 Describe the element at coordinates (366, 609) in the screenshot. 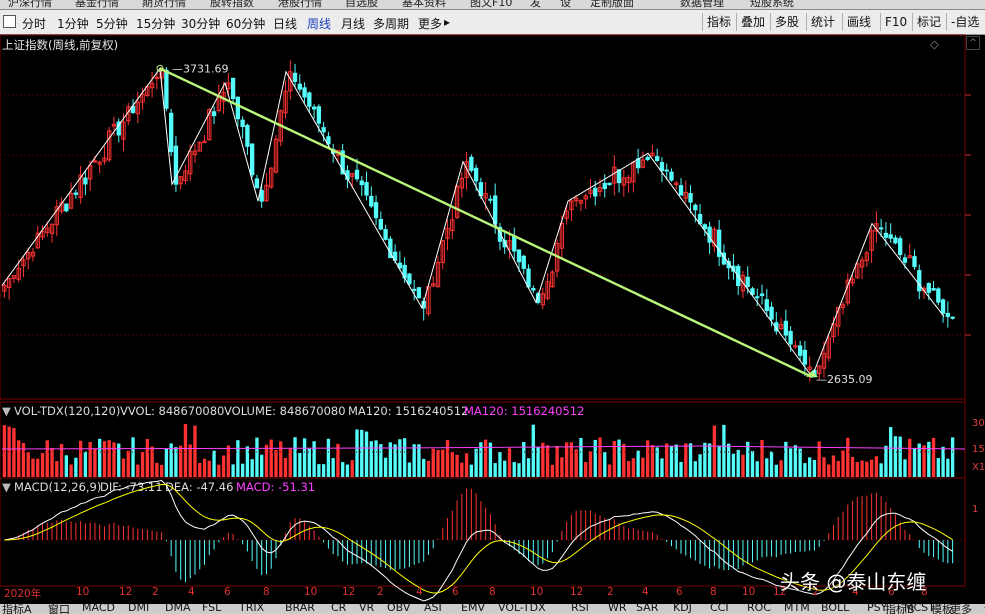

I see `indicator-tab: VR` at that location.